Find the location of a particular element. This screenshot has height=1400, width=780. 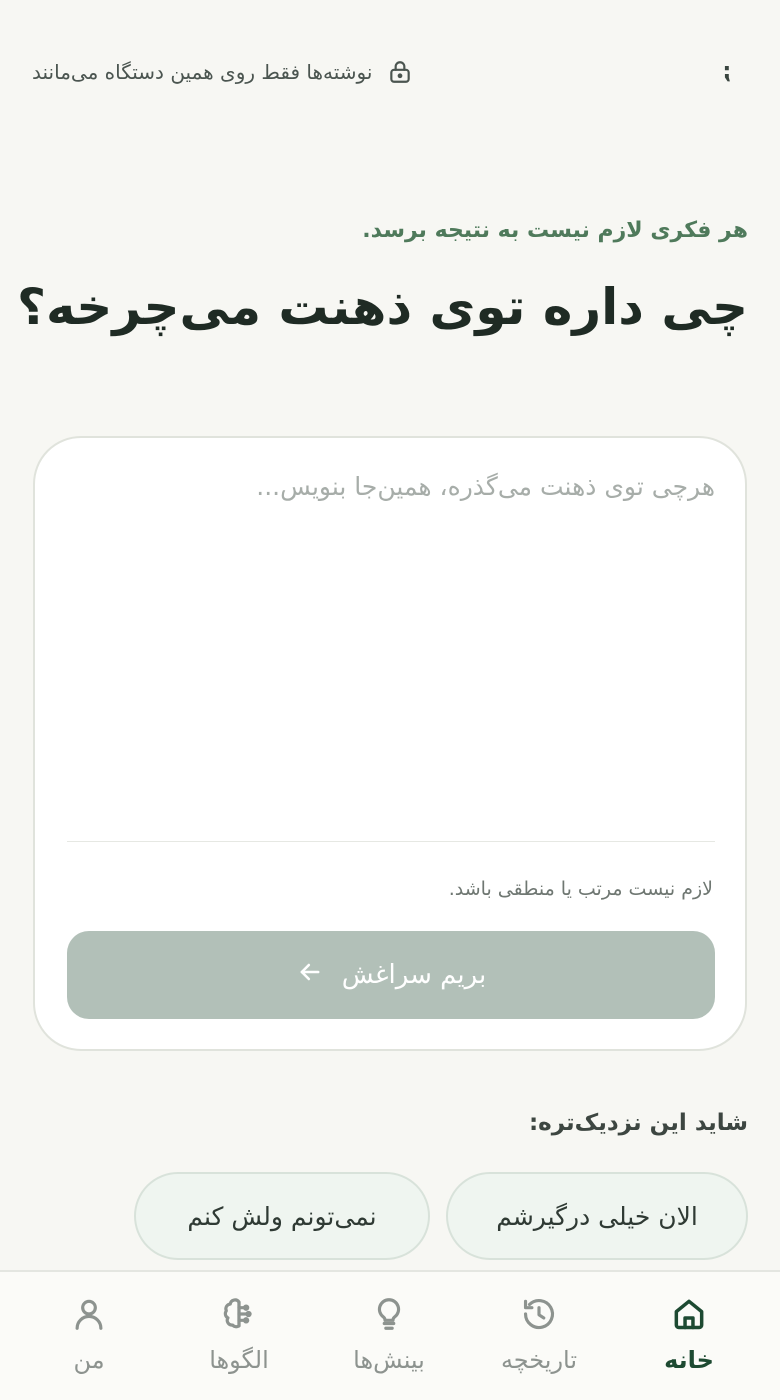

page-title: چی داره توی ذهنت می‌چرخه؟ is located at coordinates (382, 307).